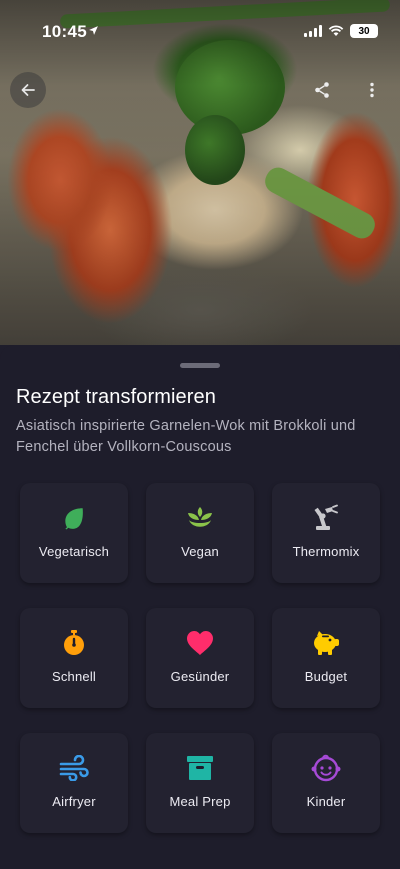  Describe the element at coordinates (326, 801) in the screenshot. I see `option-label: Kinder` at that location.